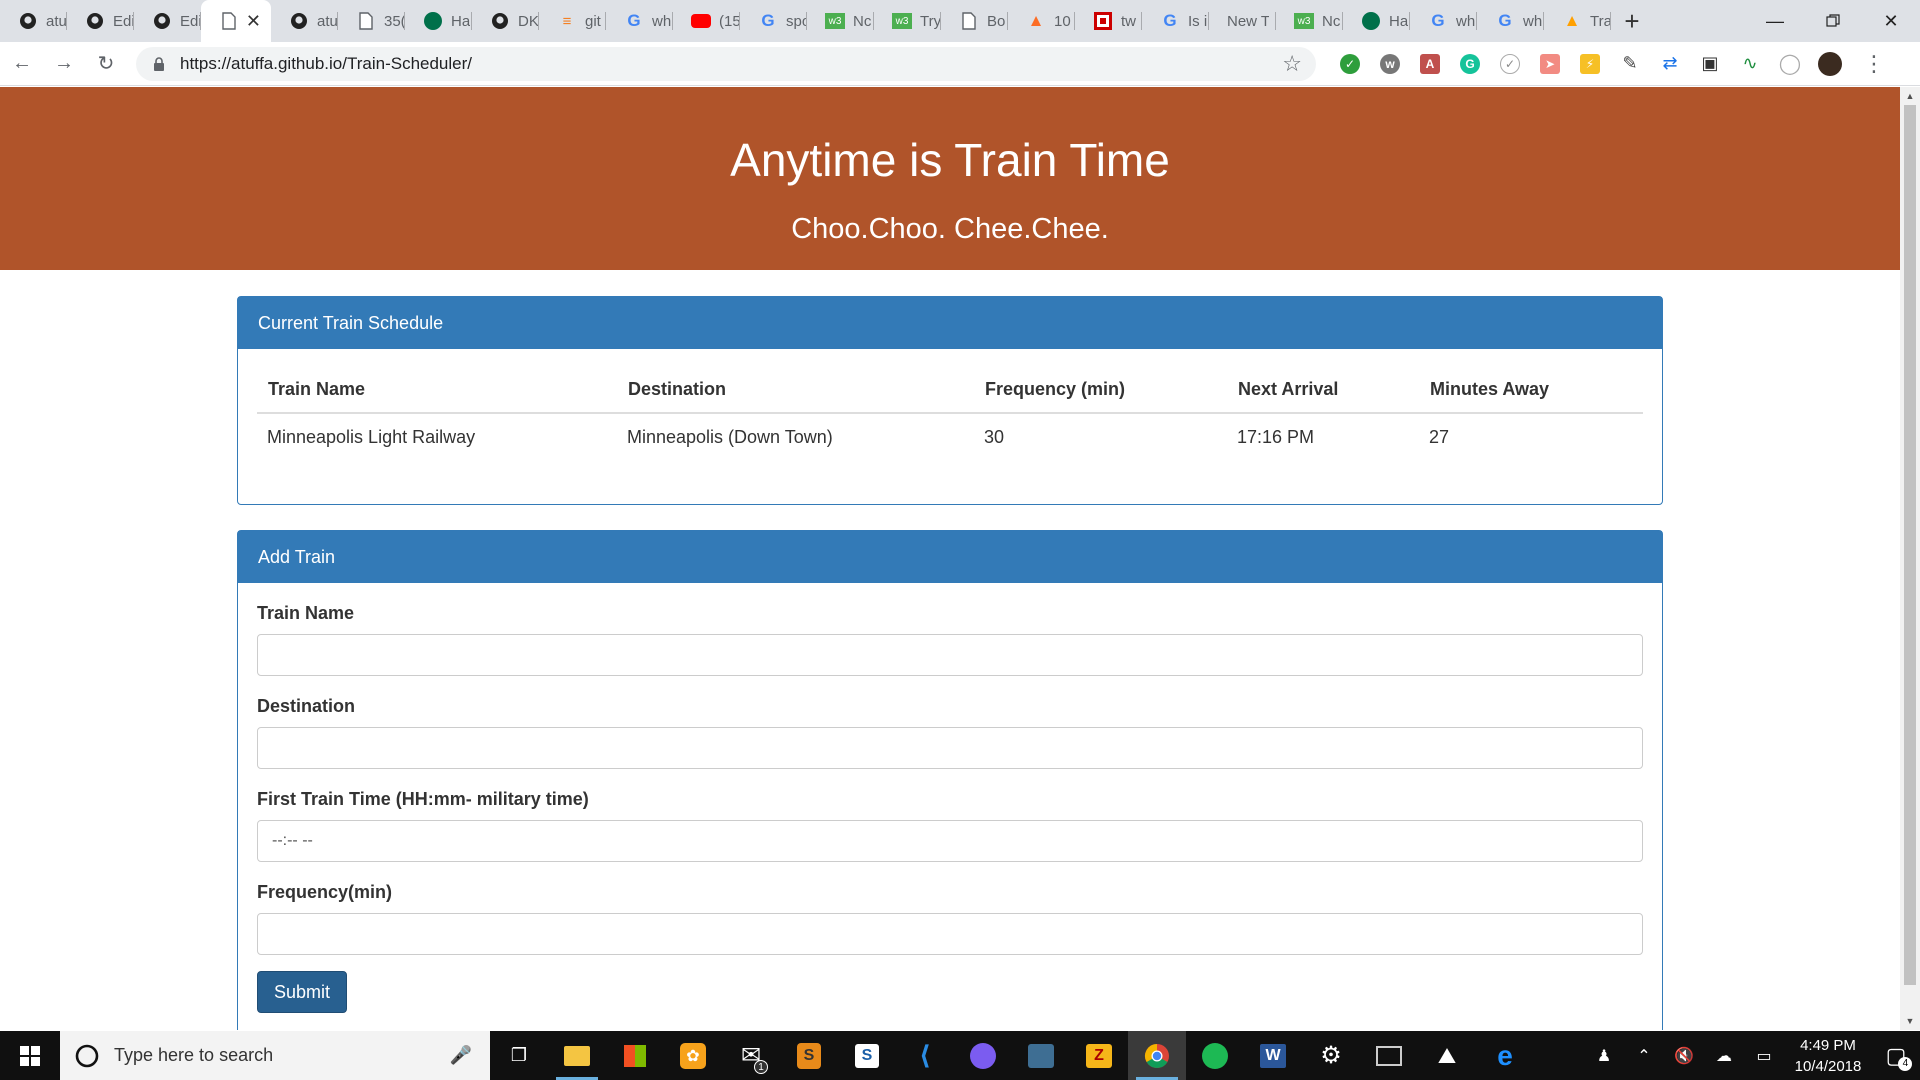 This screenshot has width=1920, height=1080. I want to click on window-controls: — ✕, so click(1833, 21).